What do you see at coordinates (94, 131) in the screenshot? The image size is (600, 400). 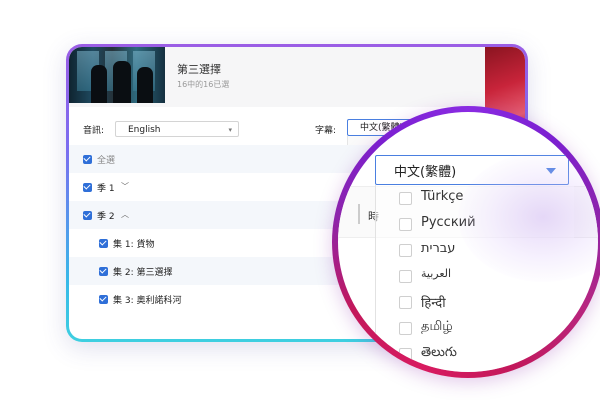 I see `audio-label: 音訊:` at bounding box center [94, 131].